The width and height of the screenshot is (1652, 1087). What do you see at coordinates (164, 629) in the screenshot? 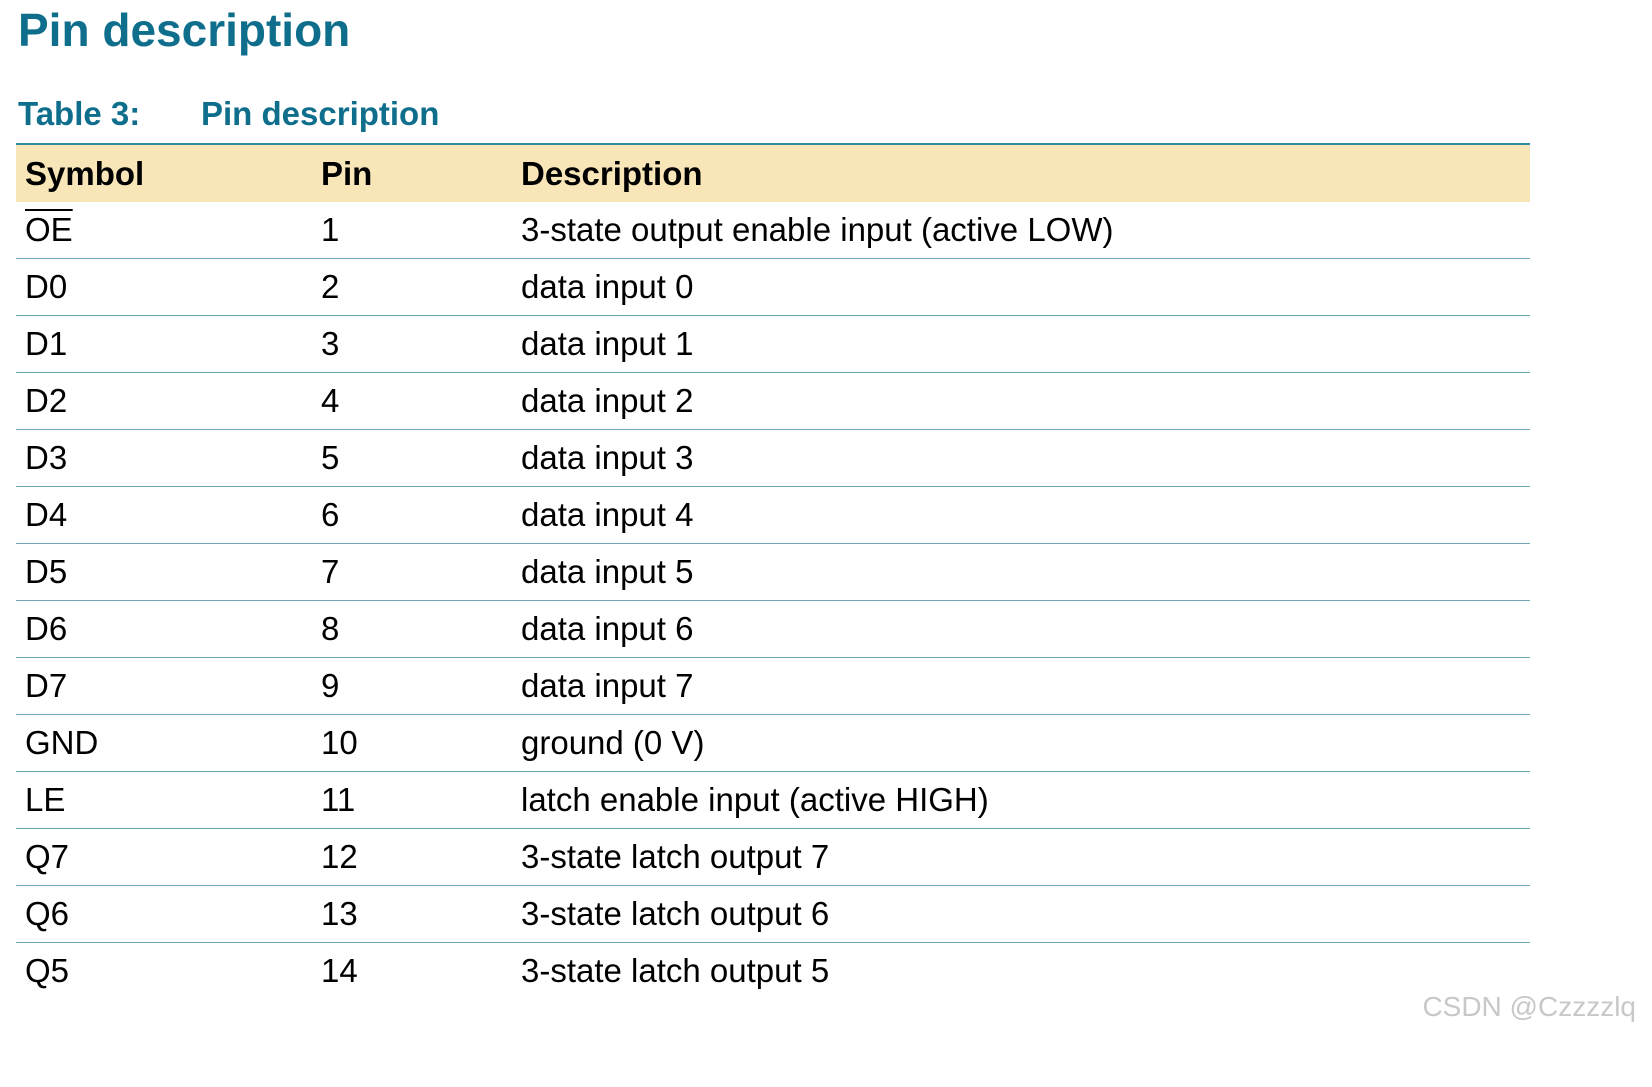
I see `cell-symbol: D6` at bounding box center [164, 629].